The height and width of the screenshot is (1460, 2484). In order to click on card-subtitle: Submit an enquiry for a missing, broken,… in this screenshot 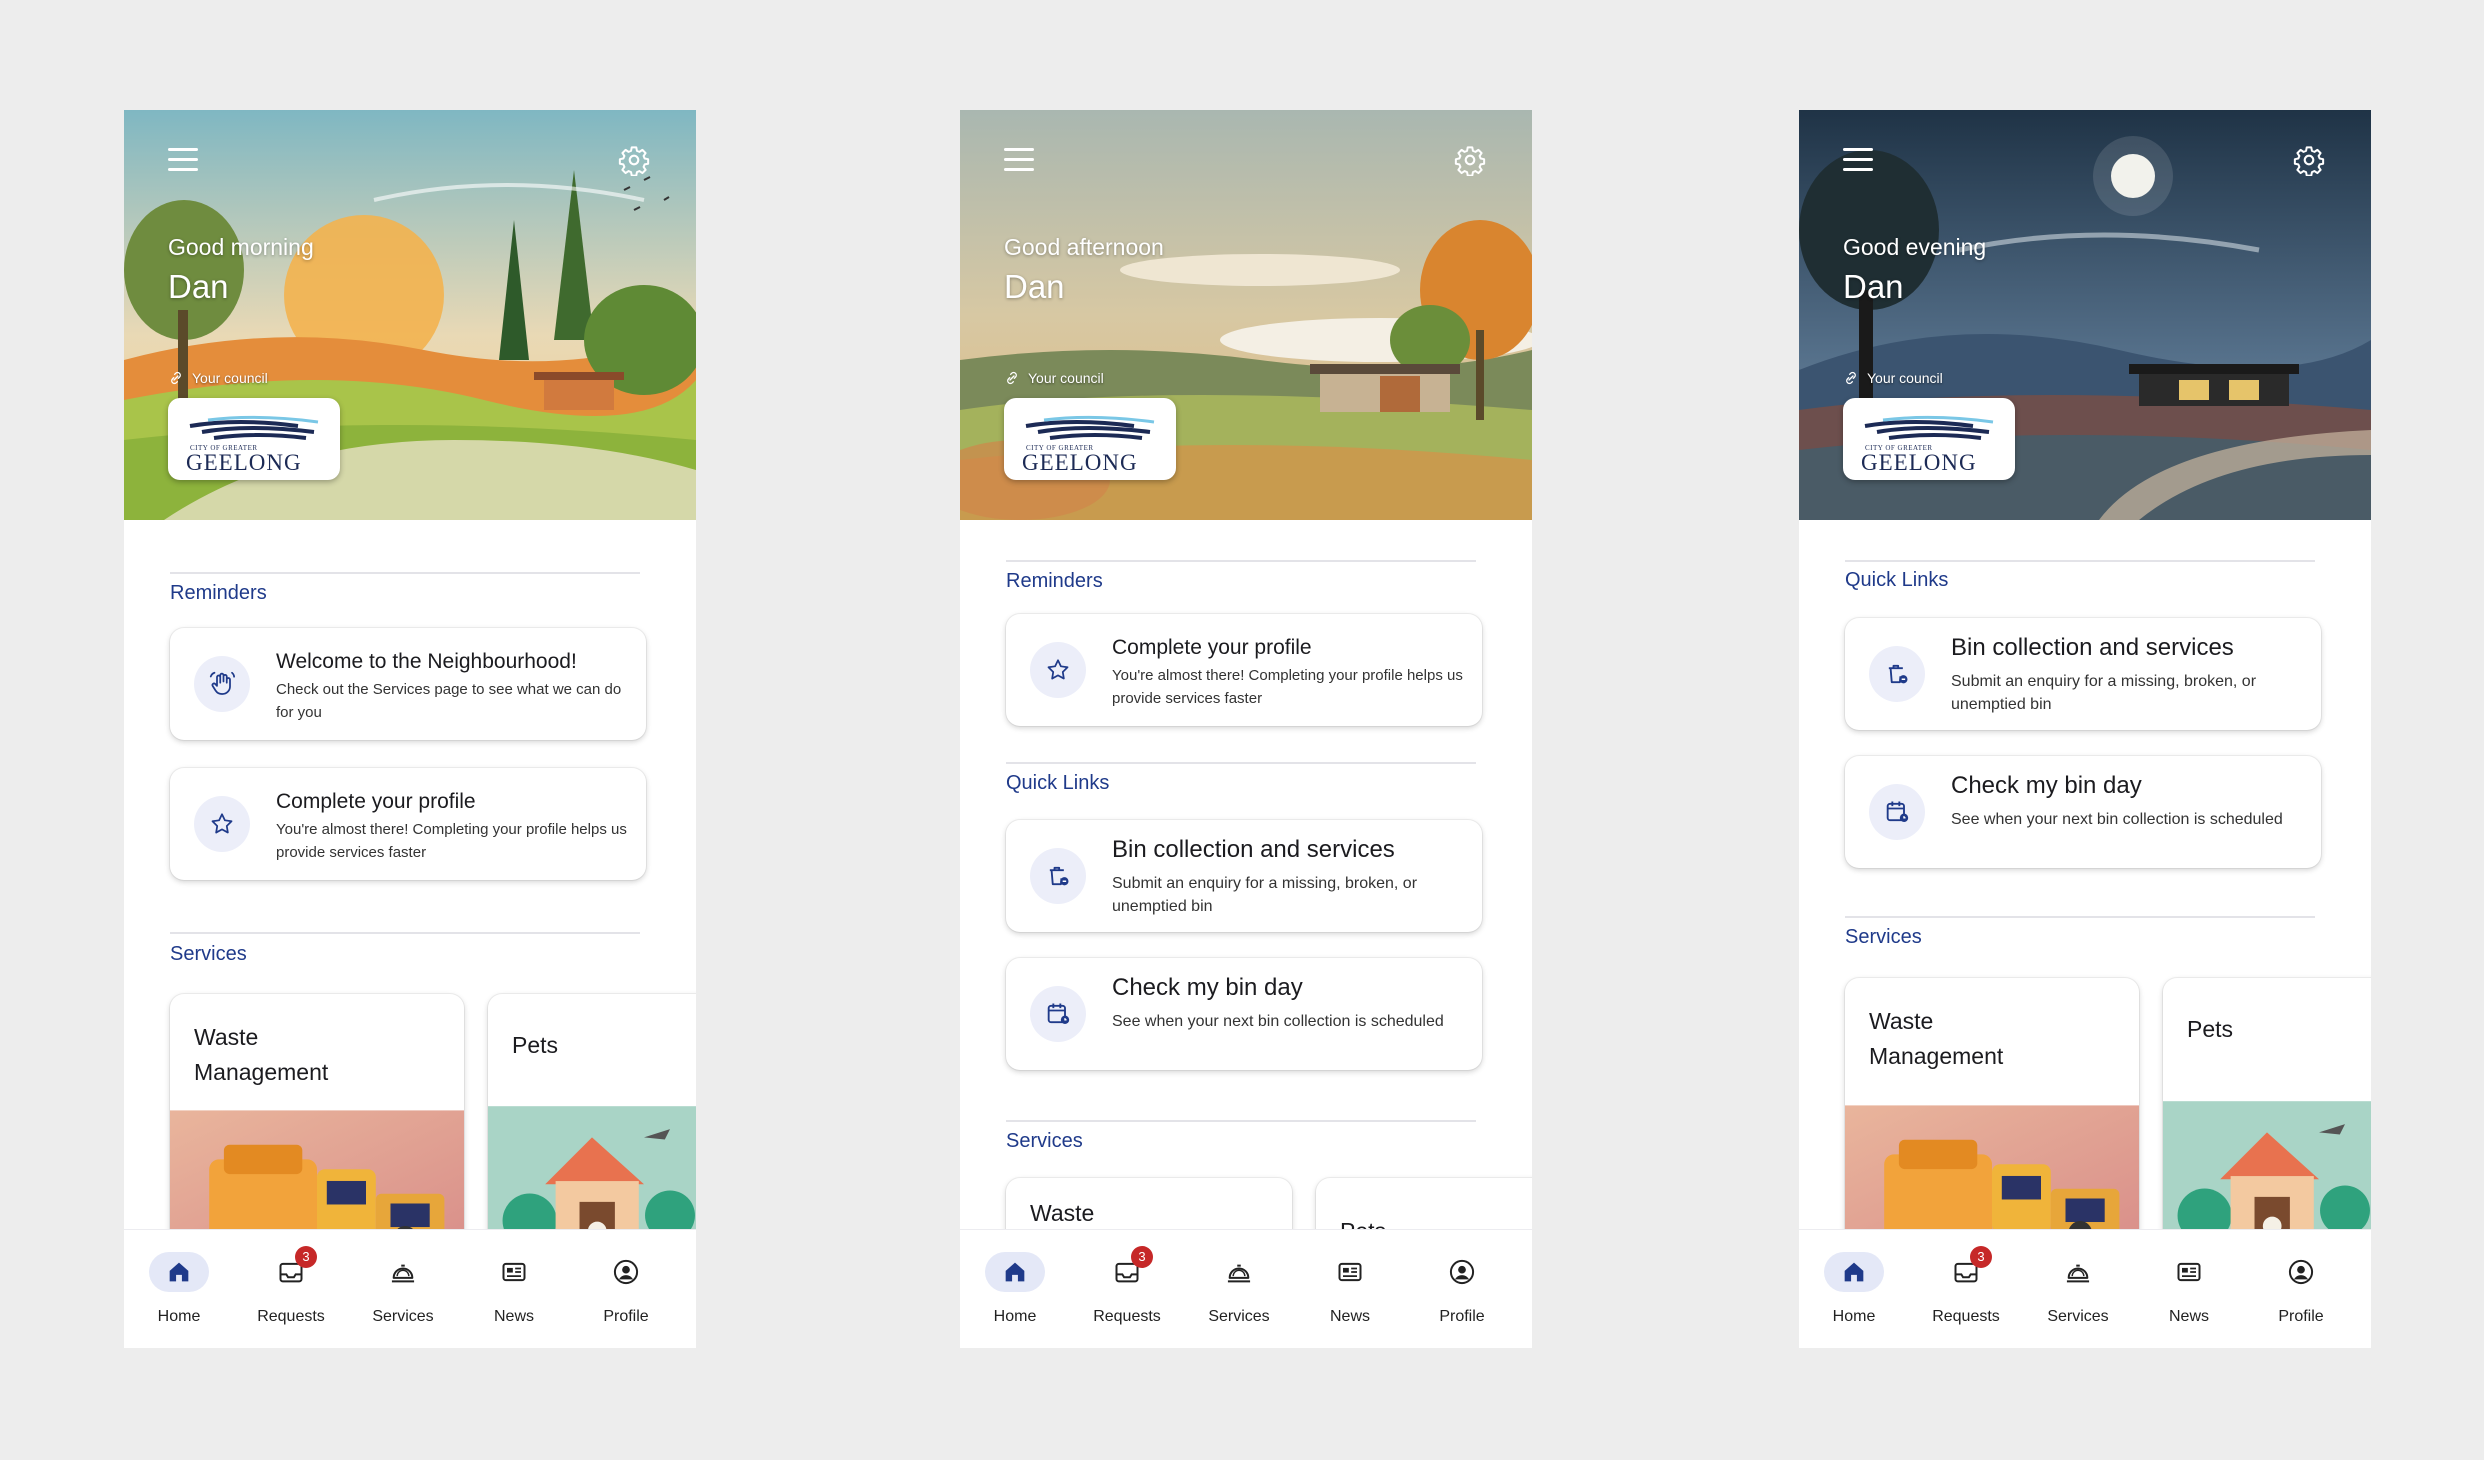, I will do `click(2104, 693)`.